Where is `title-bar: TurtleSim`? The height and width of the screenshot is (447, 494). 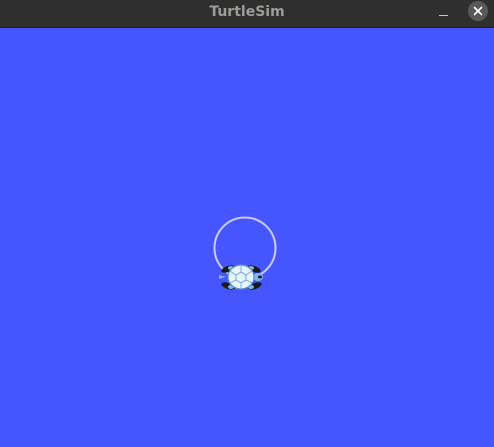 title-bar: TurtleSim is located at coordinates (247, 14).